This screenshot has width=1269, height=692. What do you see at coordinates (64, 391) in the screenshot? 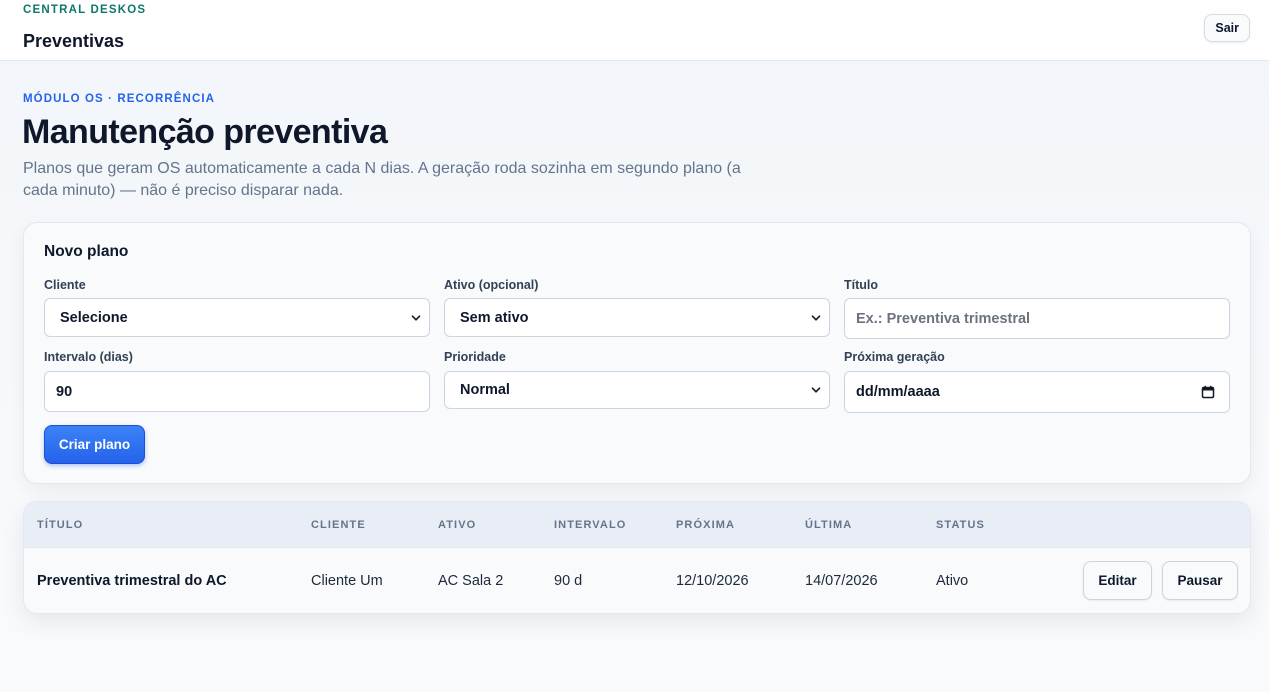
I see `intervalo-value: 90` at bounding box center [64, 391].